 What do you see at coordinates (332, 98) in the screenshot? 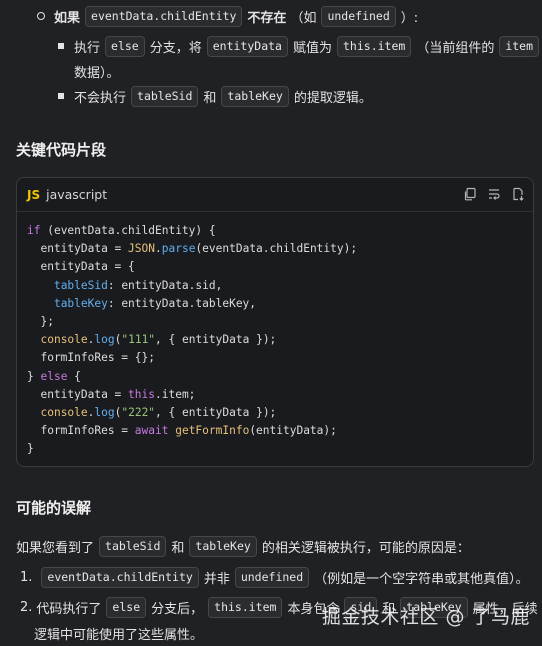
I see `text-extract-logic: 的提取逻辑。` at bounding box center [332, 98].